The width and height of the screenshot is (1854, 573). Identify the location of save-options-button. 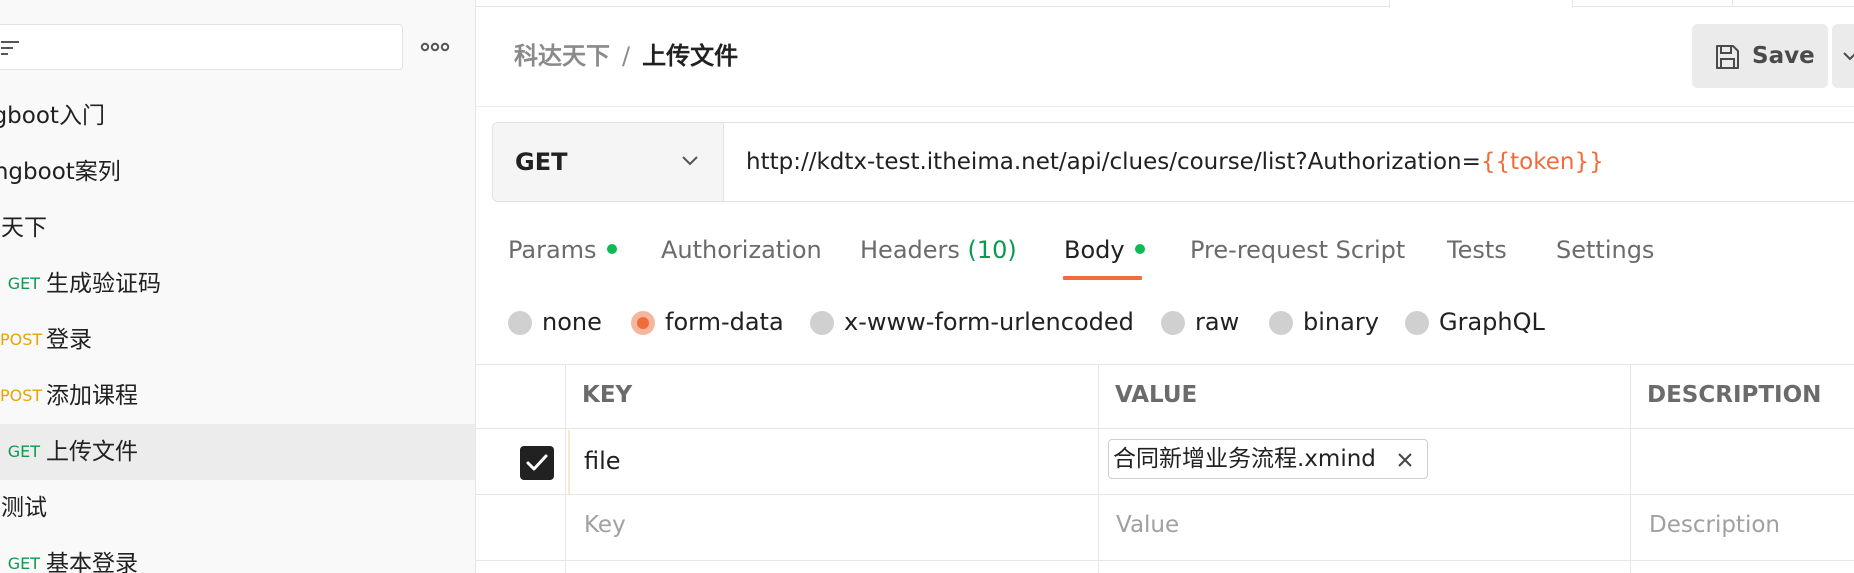
(1843, 56).